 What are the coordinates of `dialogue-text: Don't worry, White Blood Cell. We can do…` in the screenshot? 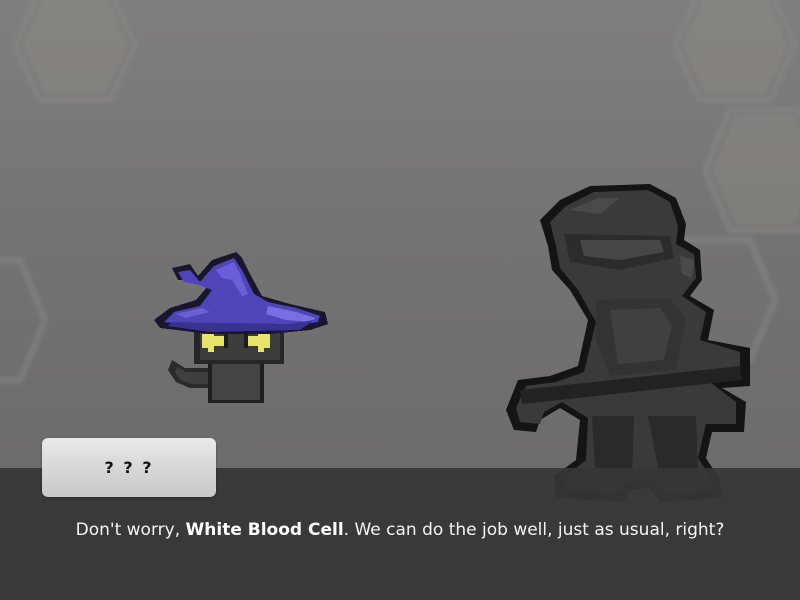 It's located at (400, 530).